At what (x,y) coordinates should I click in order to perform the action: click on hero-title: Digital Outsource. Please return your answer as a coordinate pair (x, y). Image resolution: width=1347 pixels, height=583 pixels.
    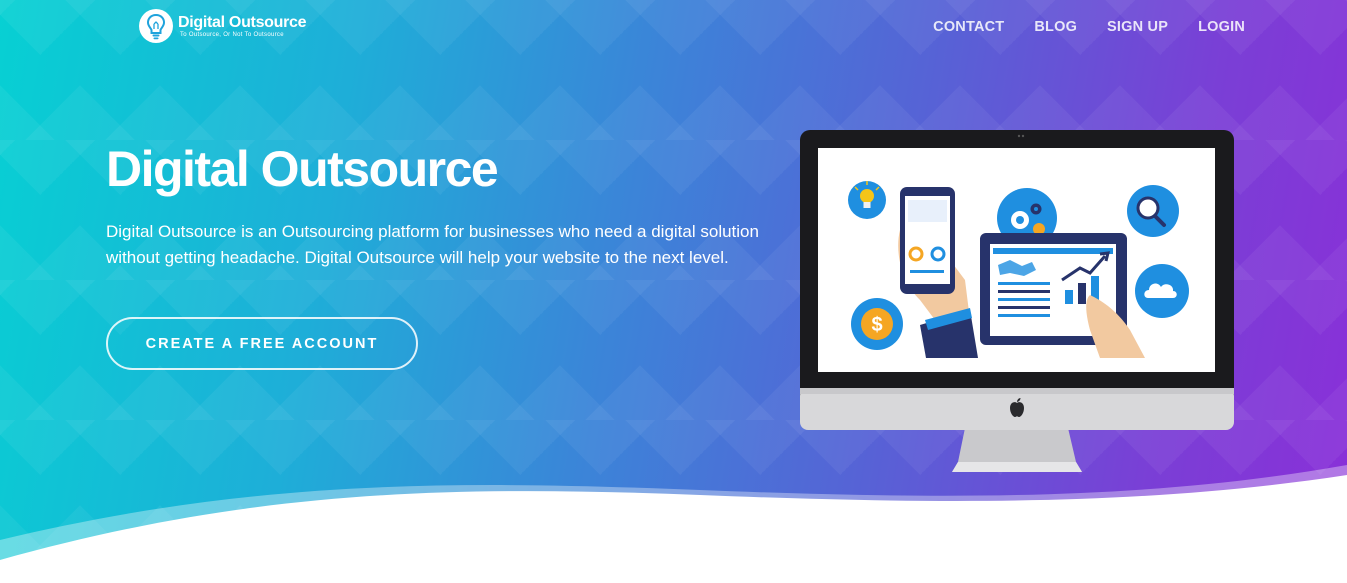
    Looking at the image, I should click on (302, 169).